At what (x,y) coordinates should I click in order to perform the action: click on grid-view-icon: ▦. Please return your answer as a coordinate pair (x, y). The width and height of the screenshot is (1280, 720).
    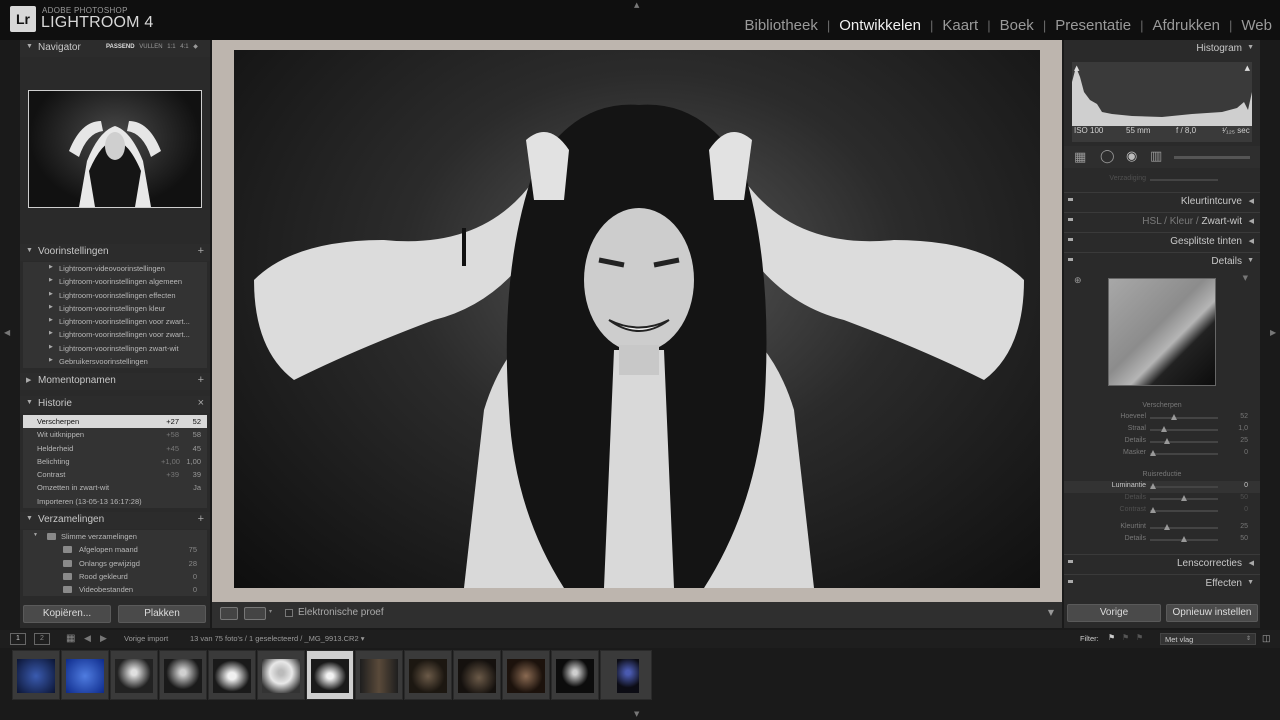
    Looking at the image, I should click on (70, 638).